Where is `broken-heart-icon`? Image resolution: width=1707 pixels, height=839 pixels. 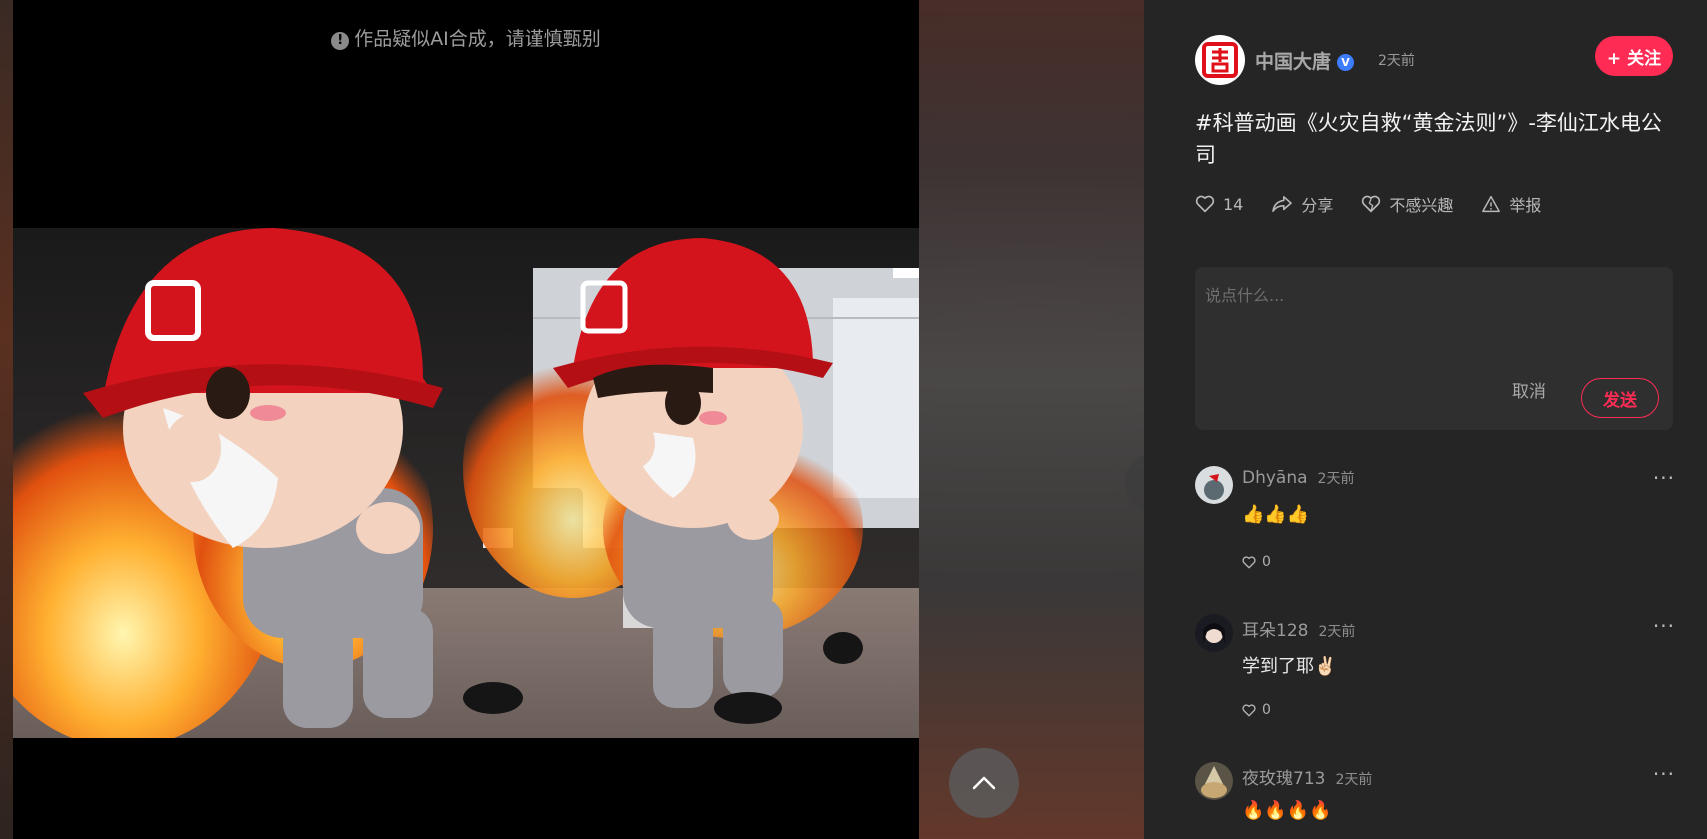 broken-heart-icon is located at coordinates (1371, 204).